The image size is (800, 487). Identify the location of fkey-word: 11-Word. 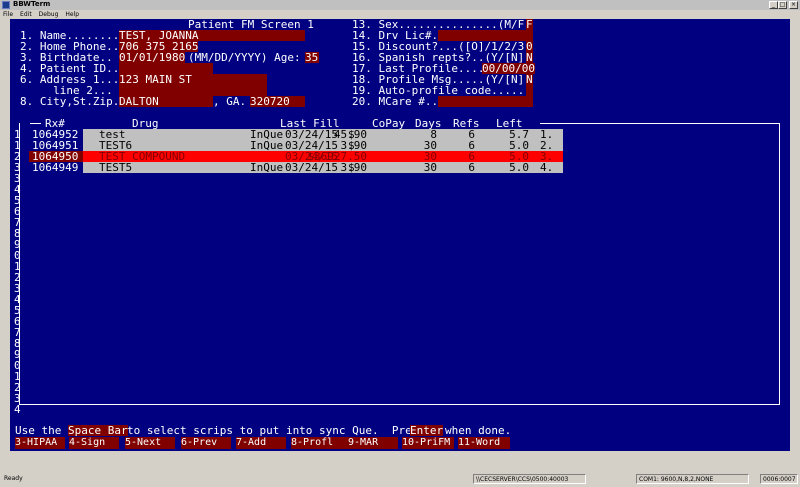
(484, 443).